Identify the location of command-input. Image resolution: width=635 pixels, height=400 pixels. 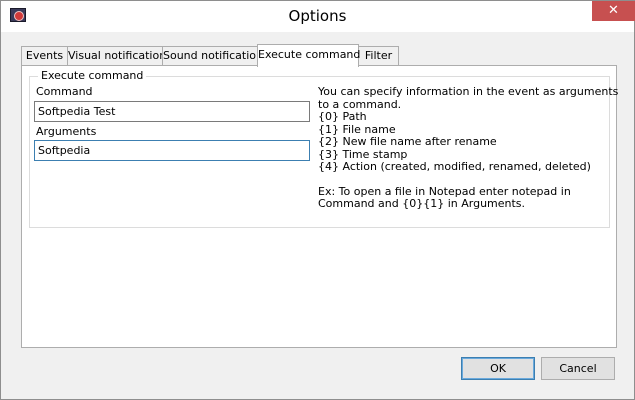
(172, 111).